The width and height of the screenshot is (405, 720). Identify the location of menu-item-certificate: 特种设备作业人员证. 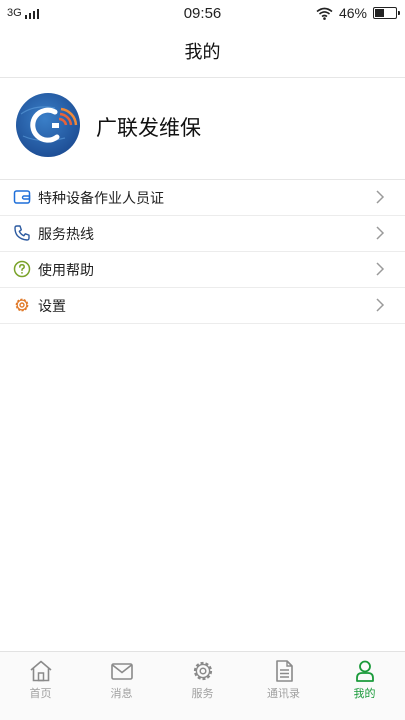
(202, 198).